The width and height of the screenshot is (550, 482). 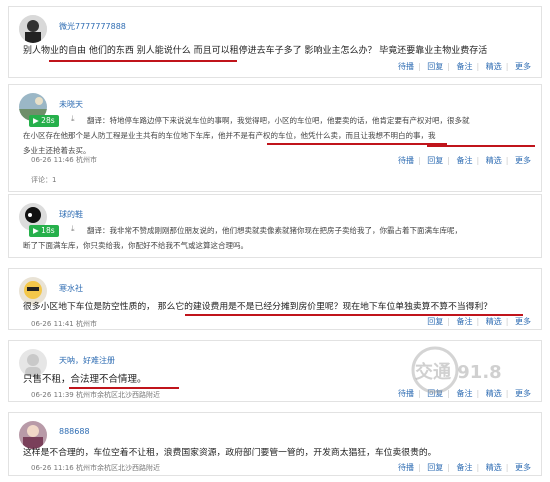 I want to click on username: 天呐，好难注册, so click(x=87, y=360).